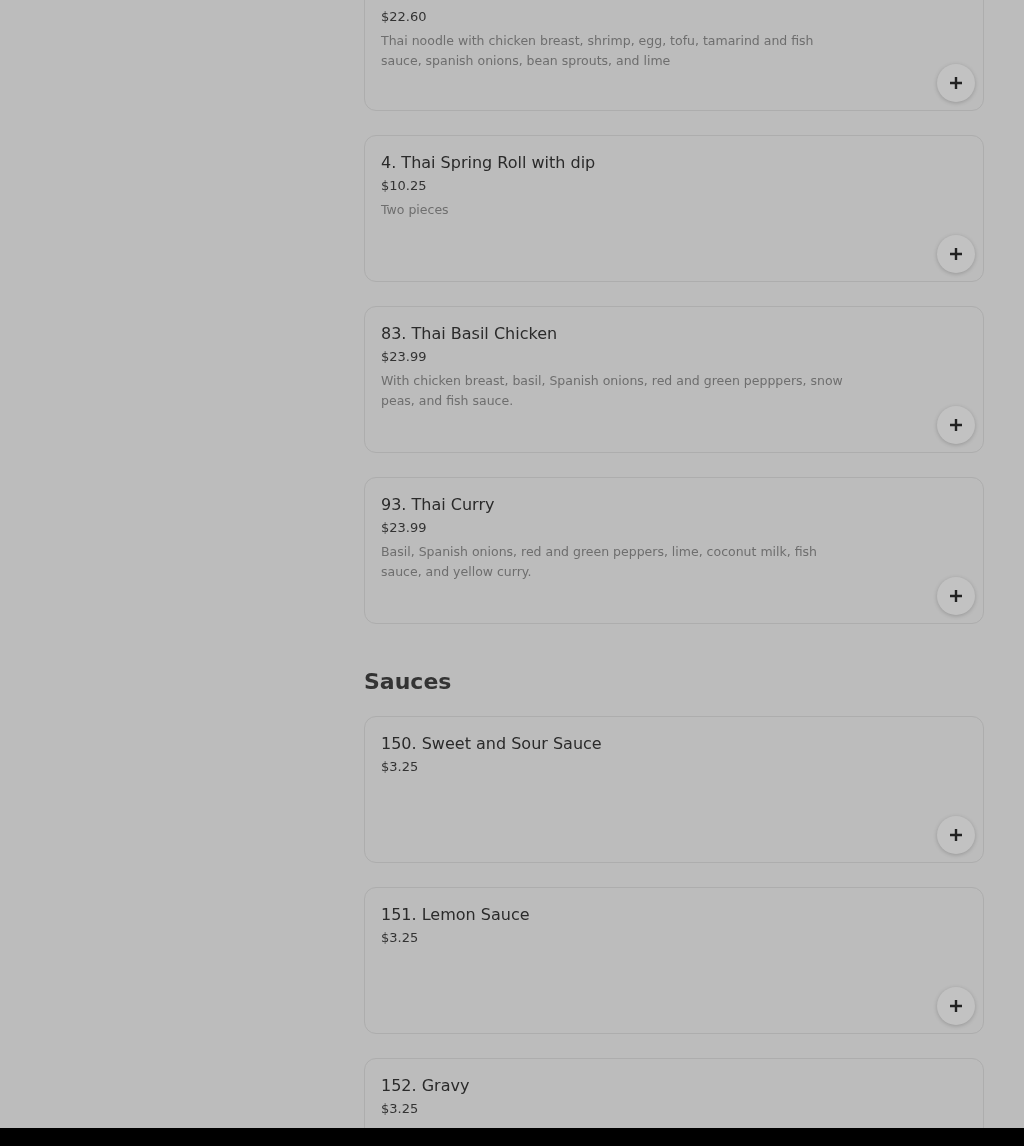 The height and width of the screenshot is (1146, 1024). Describe the element at coordinates (612, 391) in the screenshot. I see `item-description: With chicken breast, basil, Spanish onions, red and green pepppers, snow peas, and fish sauce.` at that location.